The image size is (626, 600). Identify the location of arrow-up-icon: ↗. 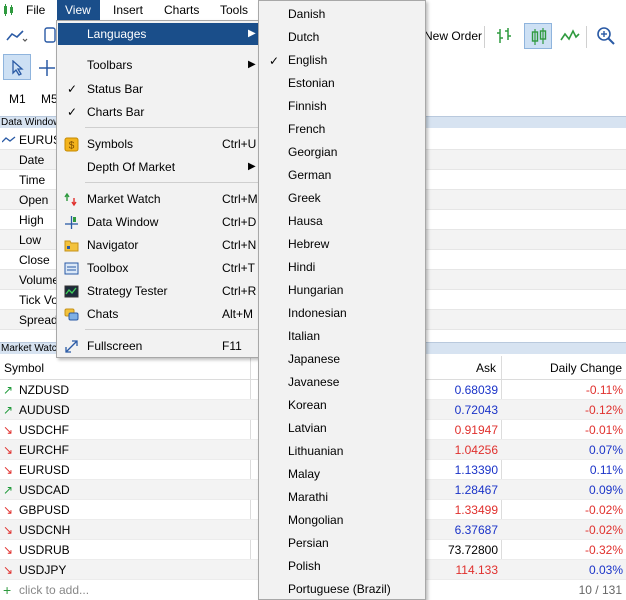
(8, 410).